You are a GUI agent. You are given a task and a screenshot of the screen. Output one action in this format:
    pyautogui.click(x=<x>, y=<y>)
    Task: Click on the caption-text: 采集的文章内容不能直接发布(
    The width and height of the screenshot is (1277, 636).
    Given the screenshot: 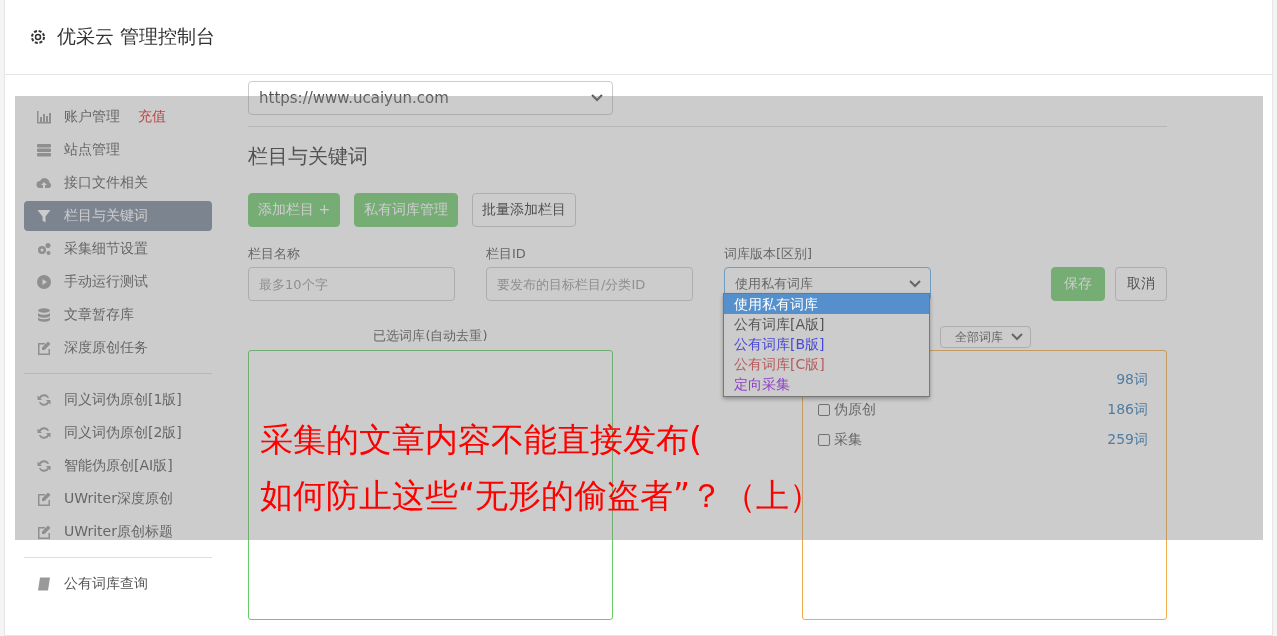 What is the action you would take?
    pyautogui.click(x=481, y=440)
    